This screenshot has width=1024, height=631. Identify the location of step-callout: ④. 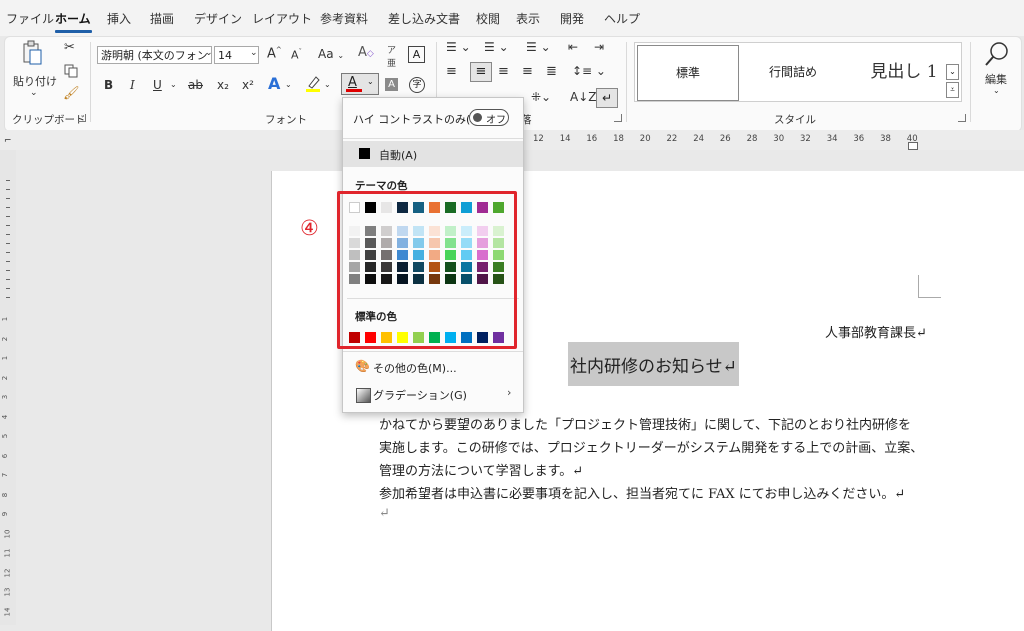
(309, 228).